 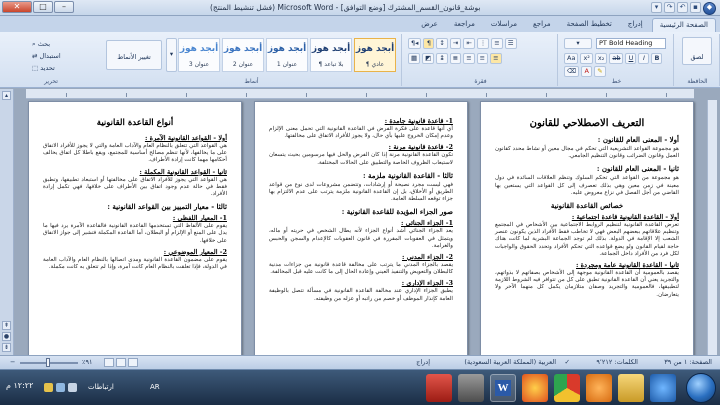 I want to click on word-taskbar-icon: W, so click(x=503, y=388).